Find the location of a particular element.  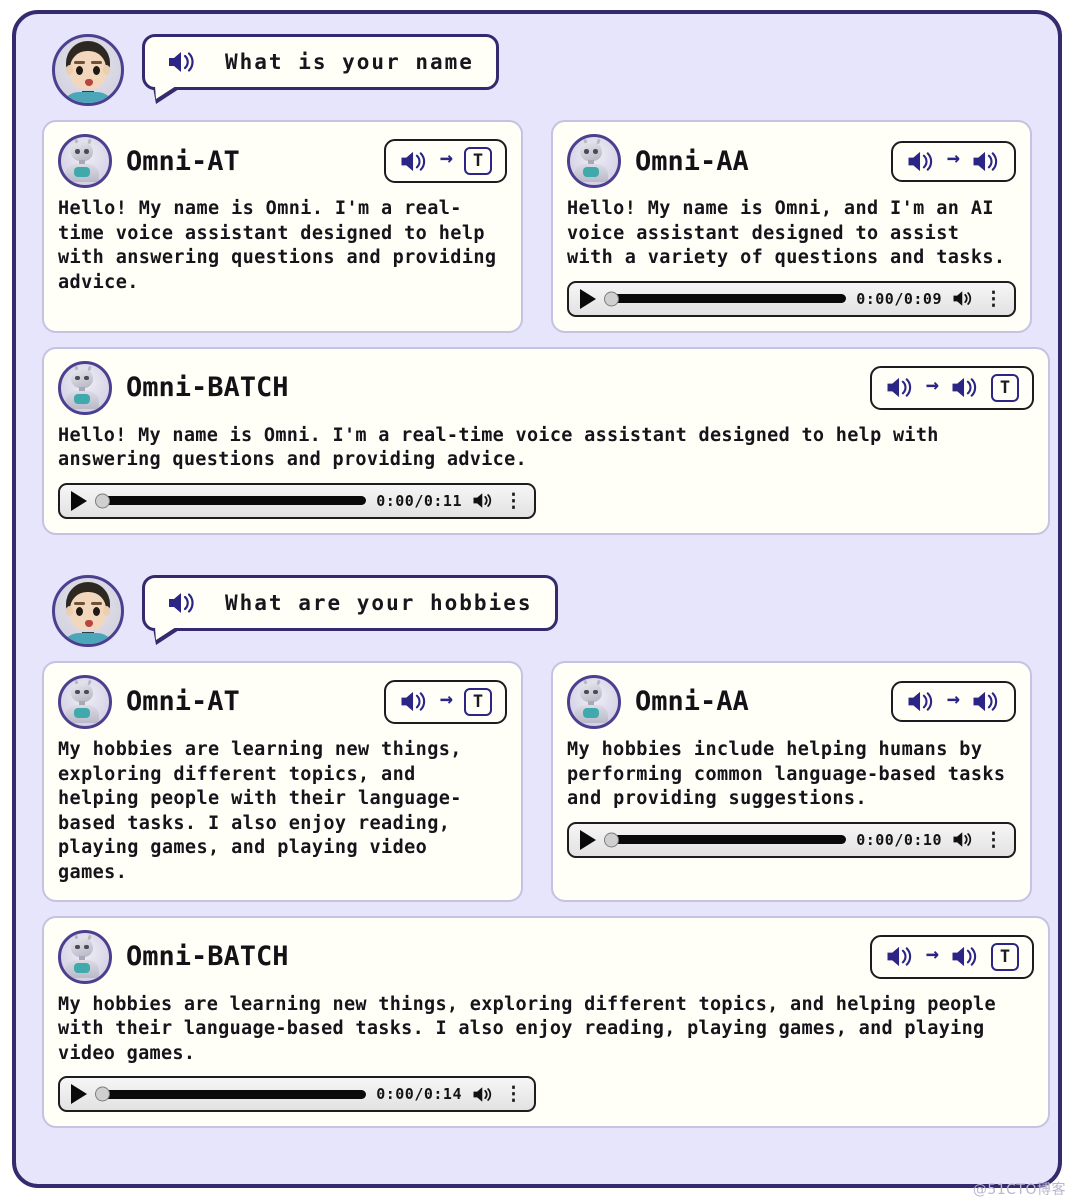

audio-time: 0:00/0:14 is located at coordinates (419, 1094).